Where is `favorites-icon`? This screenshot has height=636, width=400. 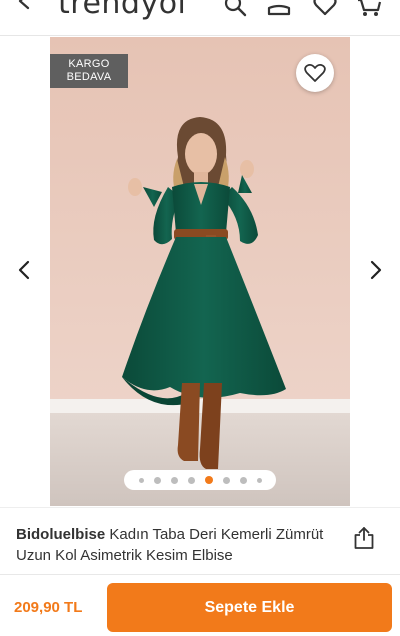 favorites-icon is located at coordinates (325, 9).